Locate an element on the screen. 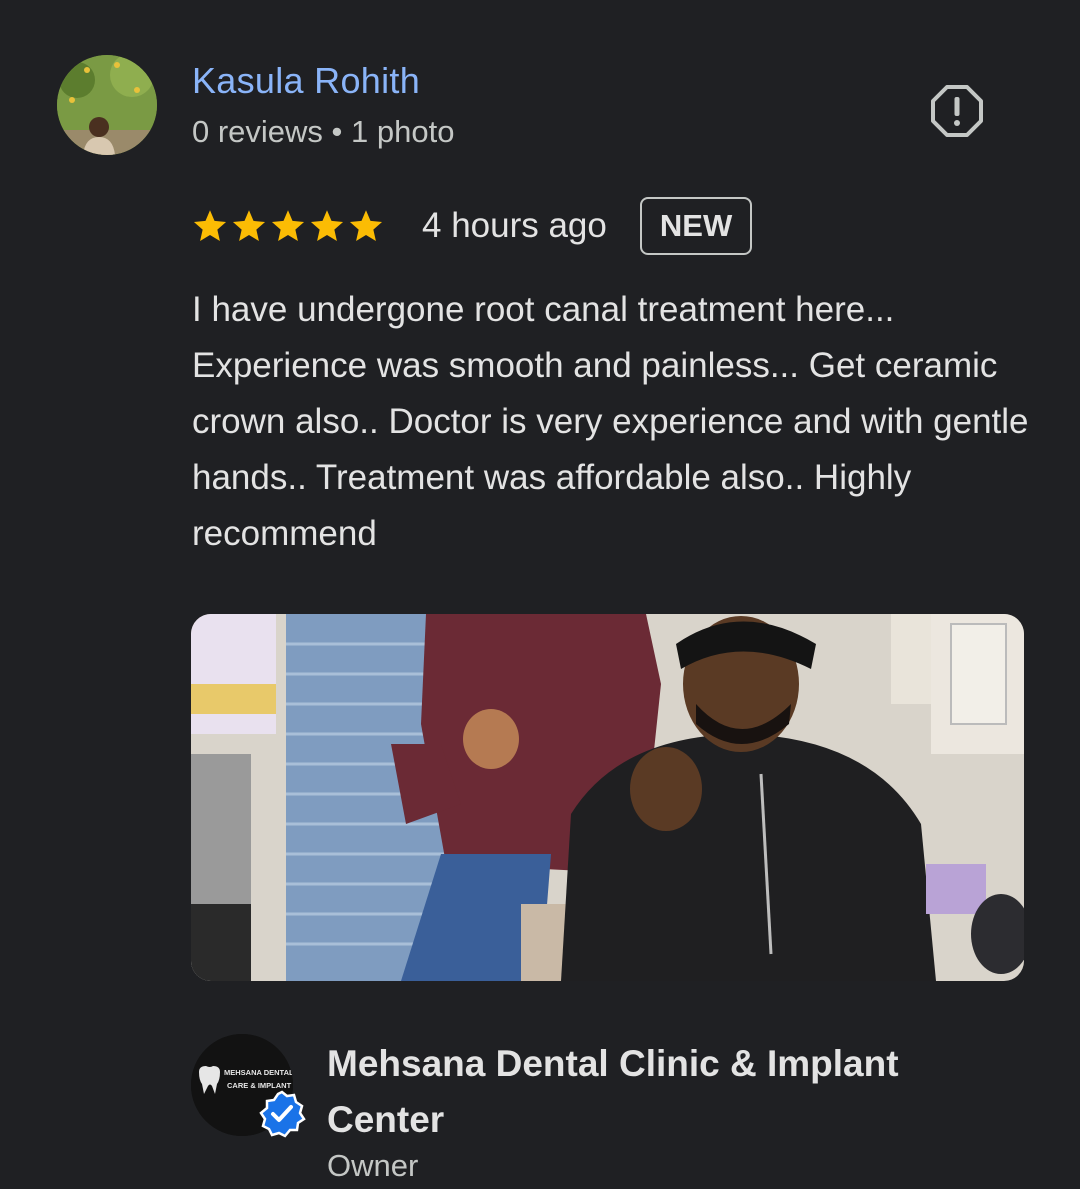 This screenshot has width=1080, height=1189. svg-text: CARE & IMPLANT is located at coordinates (259, 1085).